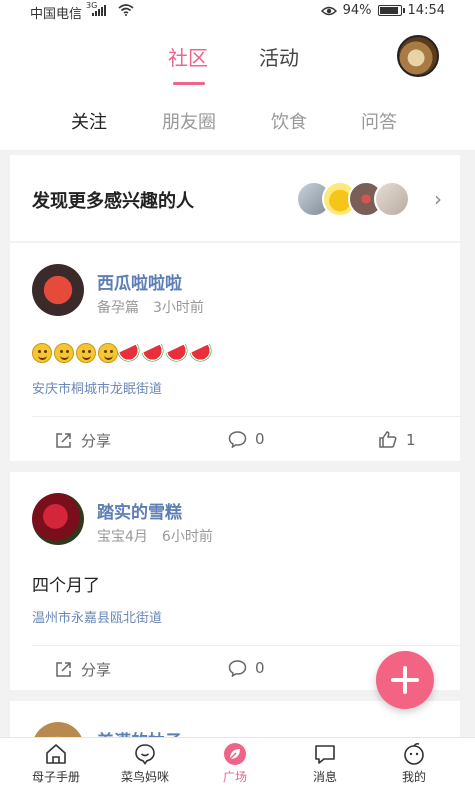  What do you see at coordinates (188, 56) in the screenshot?
I see `tab-community: 社区` at bounding box center [188, 56].